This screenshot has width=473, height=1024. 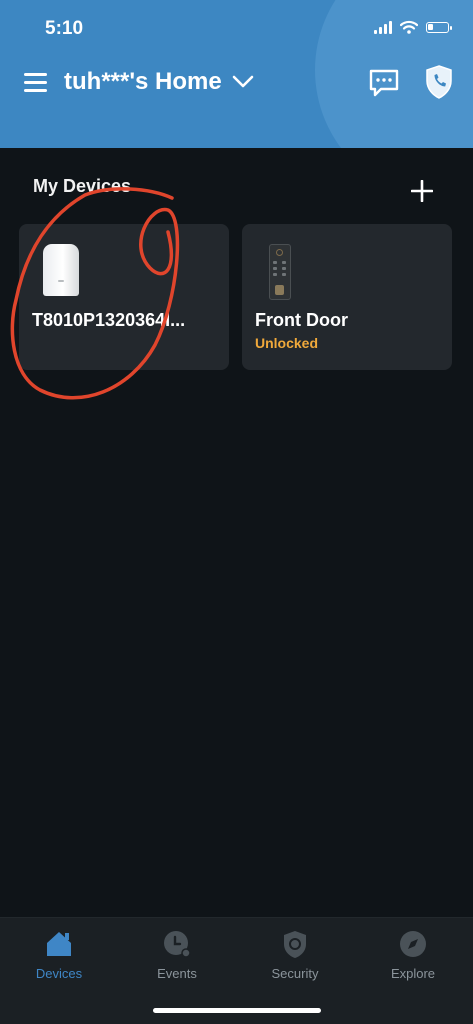 I want to click on header: 5:10 tuh***'s Home, so click(x=236, y=74).